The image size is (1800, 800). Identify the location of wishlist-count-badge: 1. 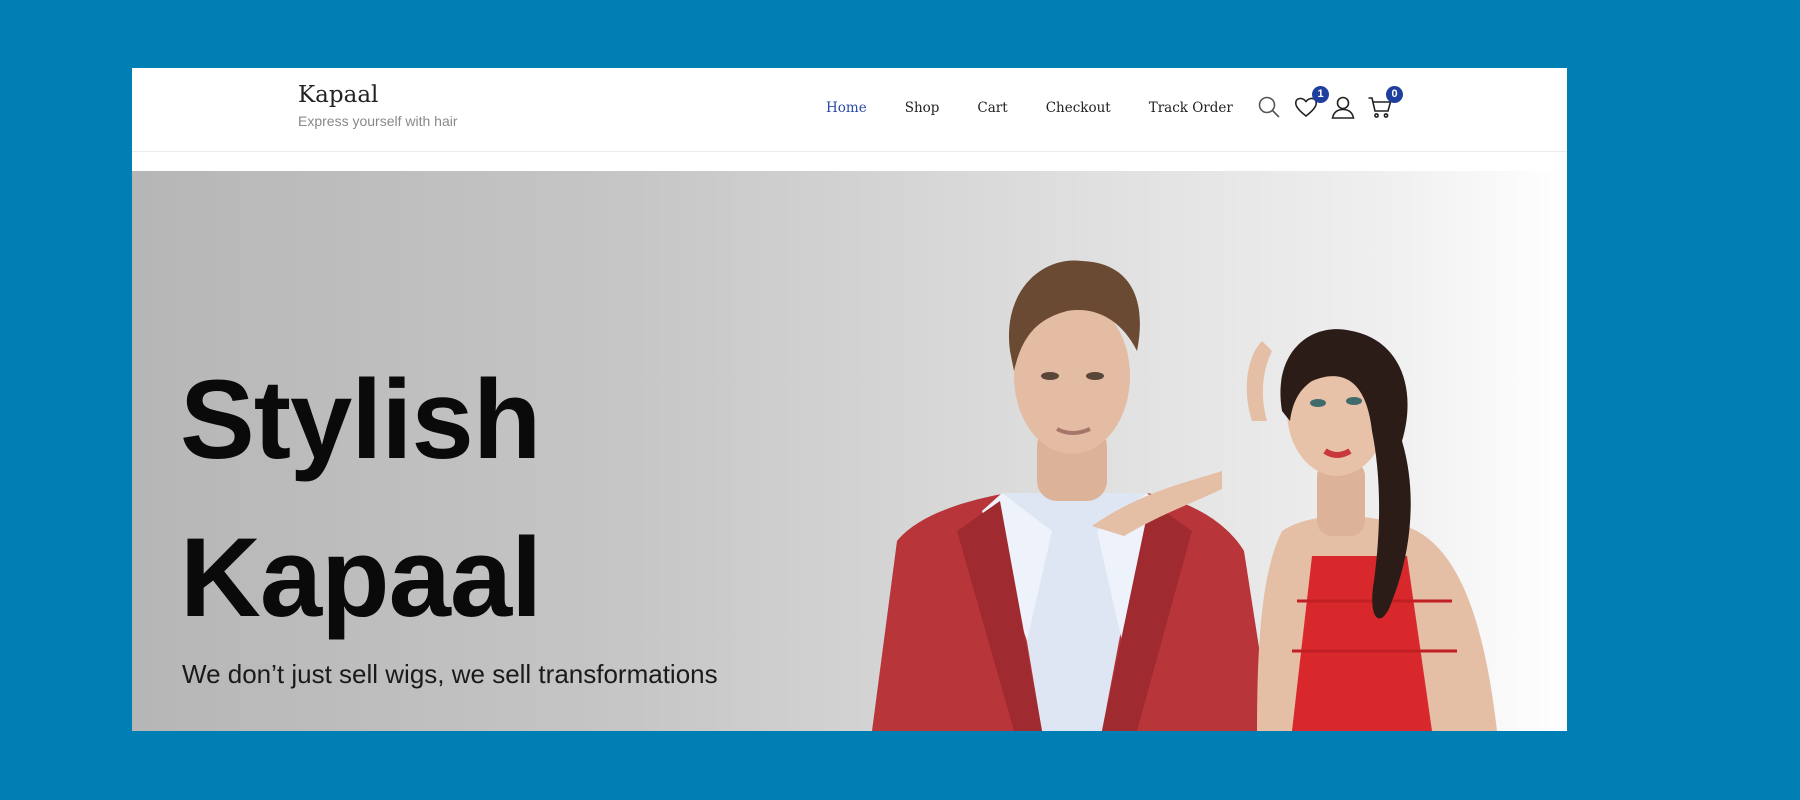
(1320, 94).